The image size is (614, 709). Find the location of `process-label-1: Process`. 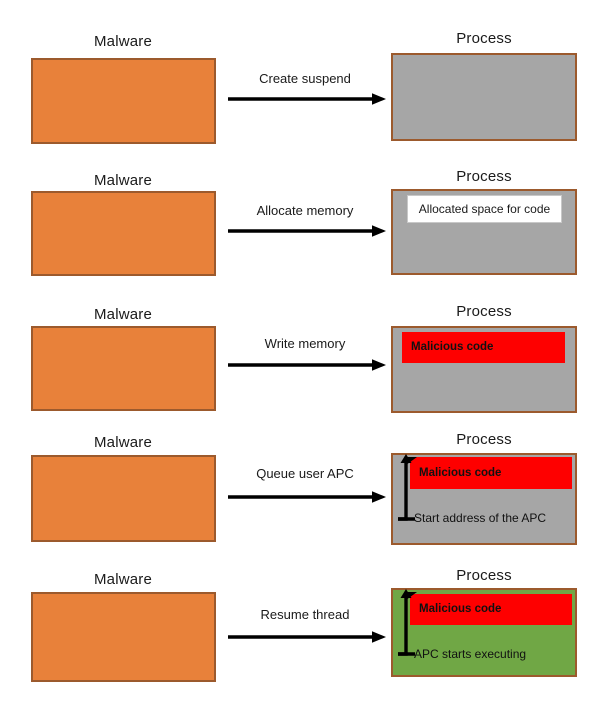

process-label-1: Process is located at coordinates (484, 38).